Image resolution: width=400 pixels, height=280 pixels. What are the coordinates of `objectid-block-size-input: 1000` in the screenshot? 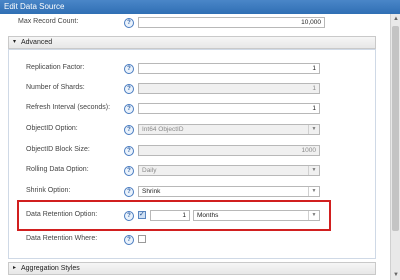 It's located at (229, 150).